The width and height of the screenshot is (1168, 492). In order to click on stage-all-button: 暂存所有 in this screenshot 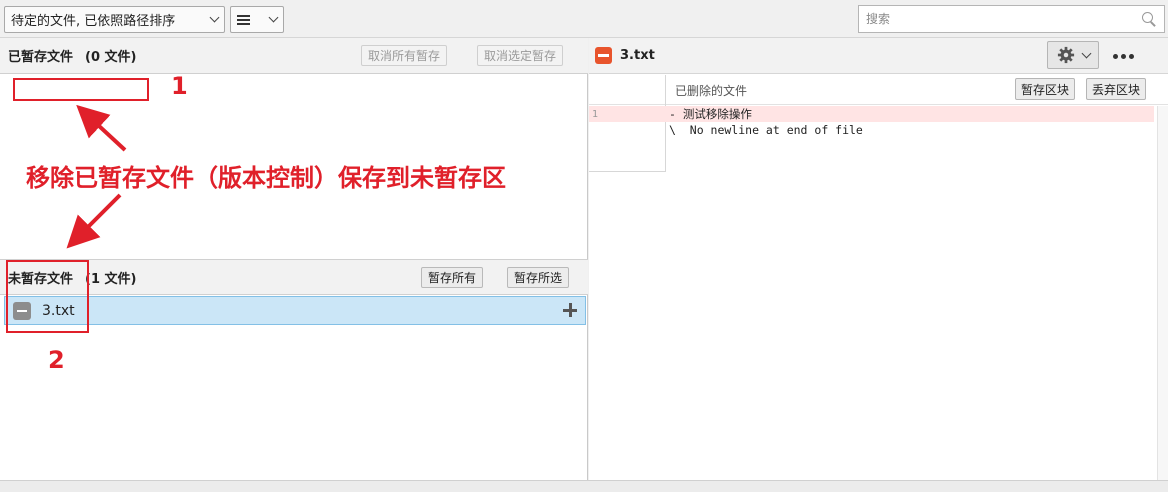, I will do `click(452, 277)`.